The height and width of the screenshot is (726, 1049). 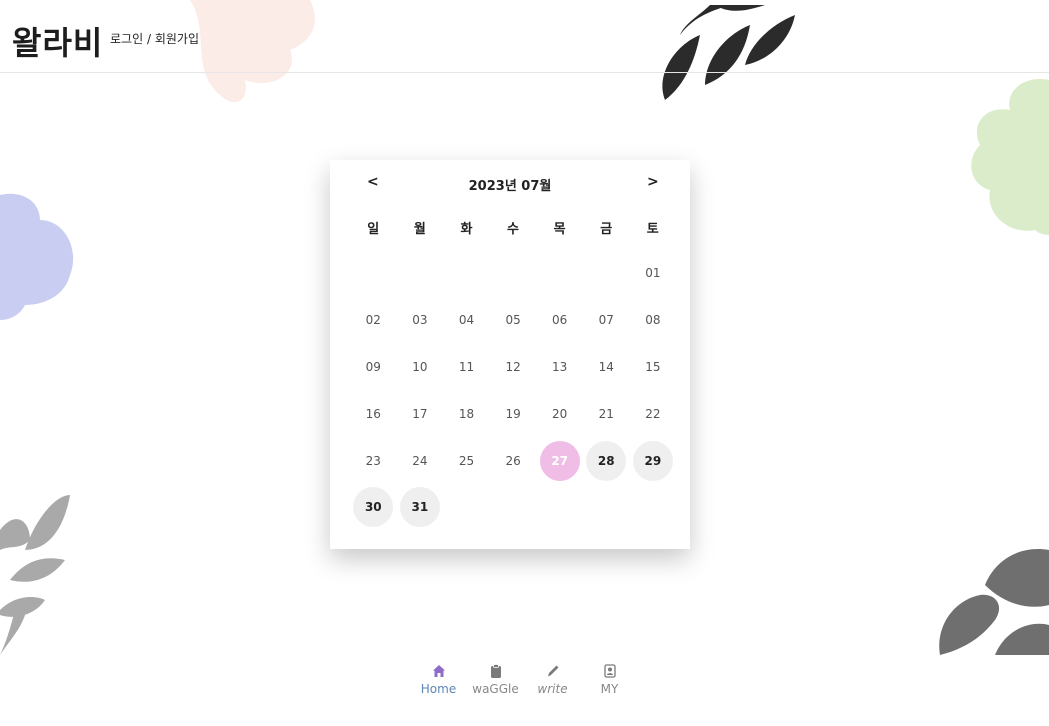 I want to click on calendar-day-number: 30, so click(x=373, y=507).